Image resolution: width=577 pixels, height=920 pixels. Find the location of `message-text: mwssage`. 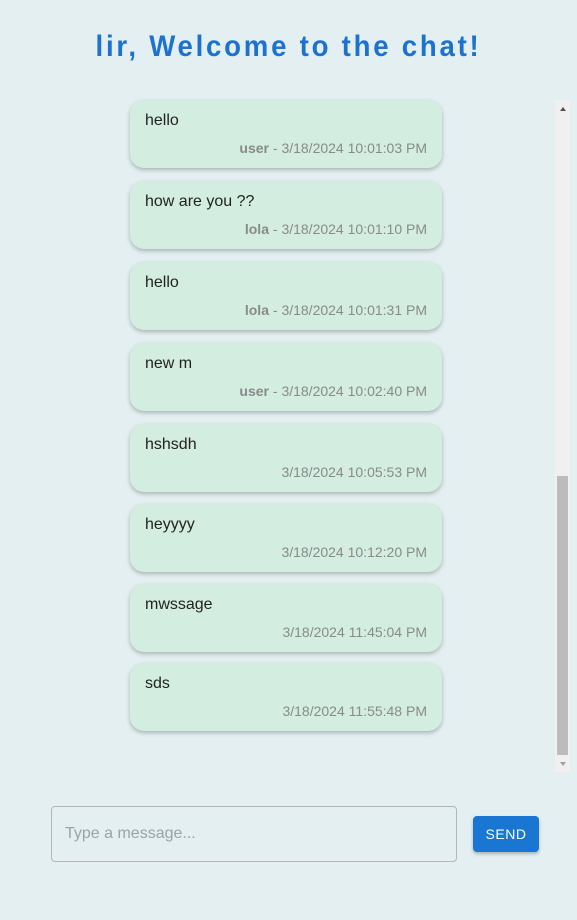

message-text: mwssage is located at coordinates (179, 604).